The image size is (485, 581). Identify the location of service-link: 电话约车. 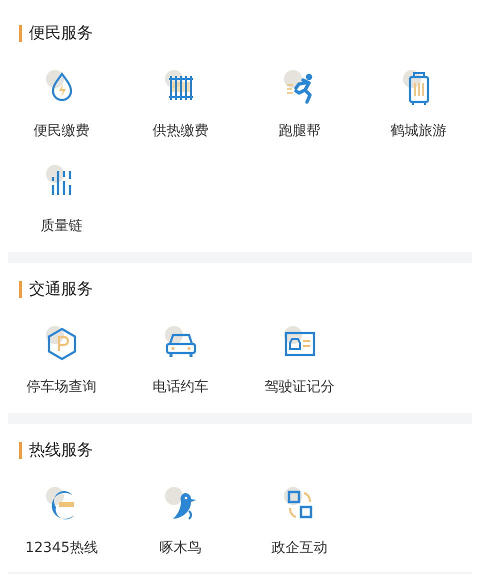
(180, 360).